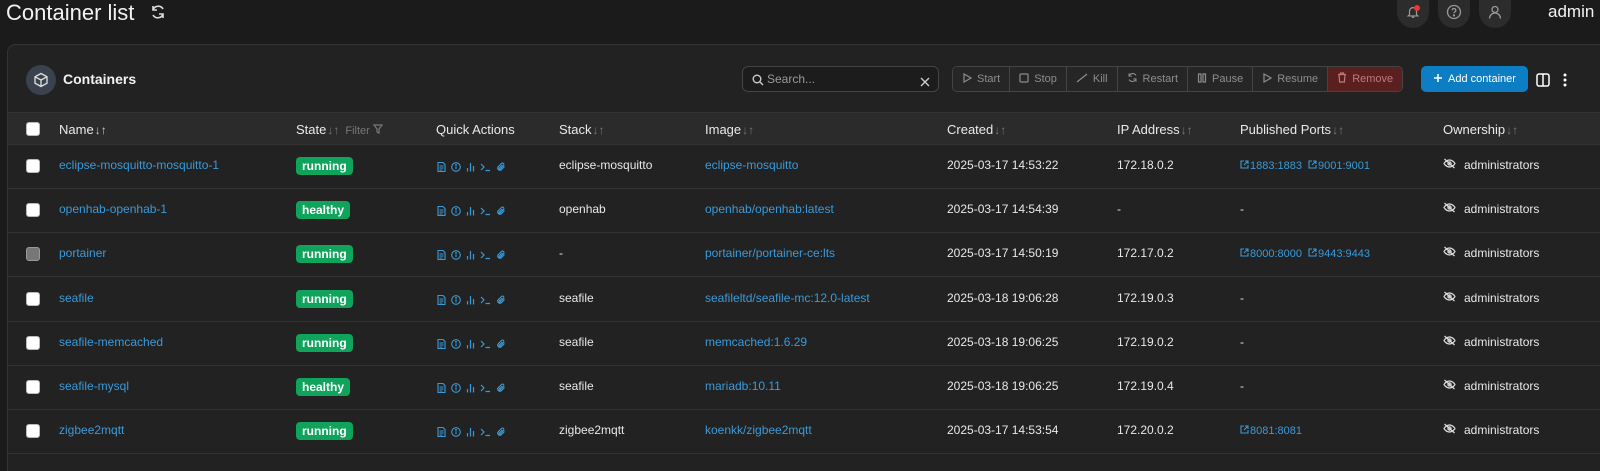  I want to click on status-badge: healthy, so click(323, 210).